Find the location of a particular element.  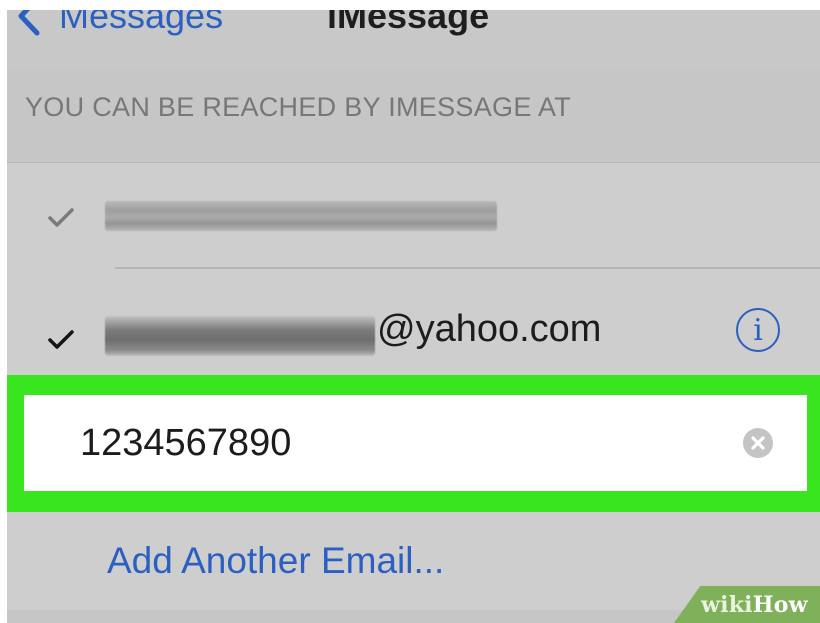

watermark-logo: wikiHow is located at coordinates (754, 605).